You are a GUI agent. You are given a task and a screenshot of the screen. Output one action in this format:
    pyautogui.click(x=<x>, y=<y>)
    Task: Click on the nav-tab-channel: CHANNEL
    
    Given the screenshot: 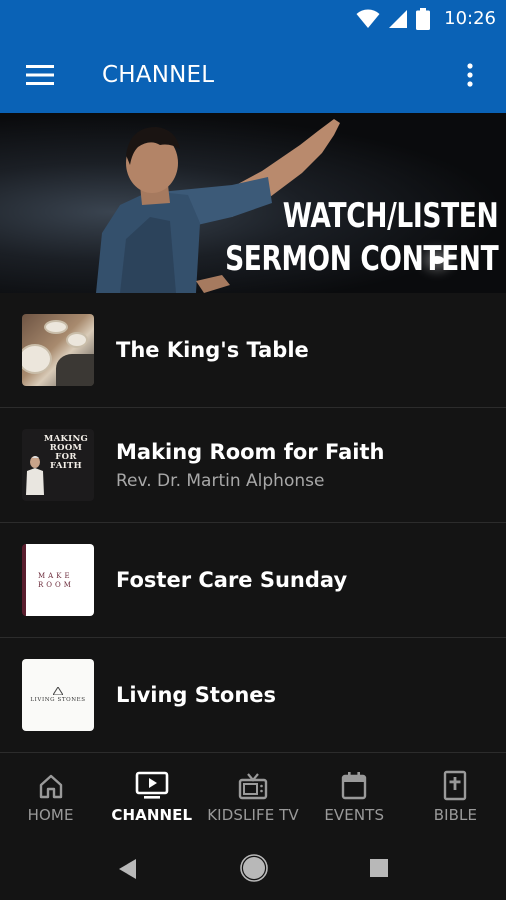 What is the action you would take?
    pyautogui.click(x=151, y=796)
    